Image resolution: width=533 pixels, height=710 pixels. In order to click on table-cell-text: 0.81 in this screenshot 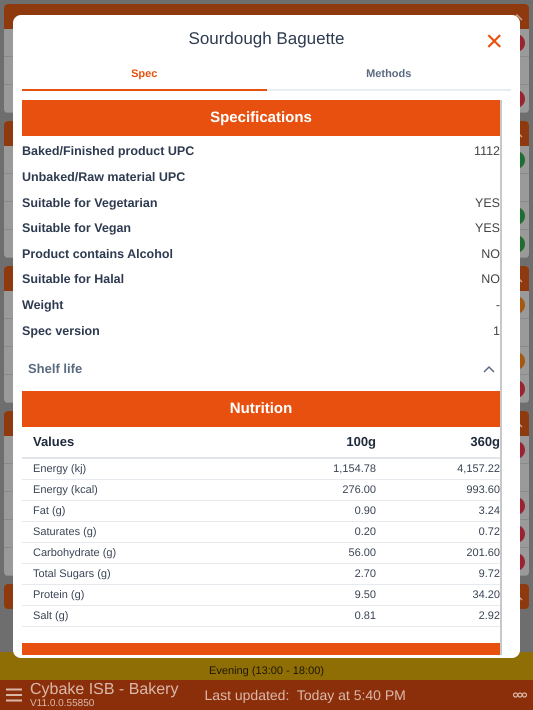, I will do `click(365, 616)`.